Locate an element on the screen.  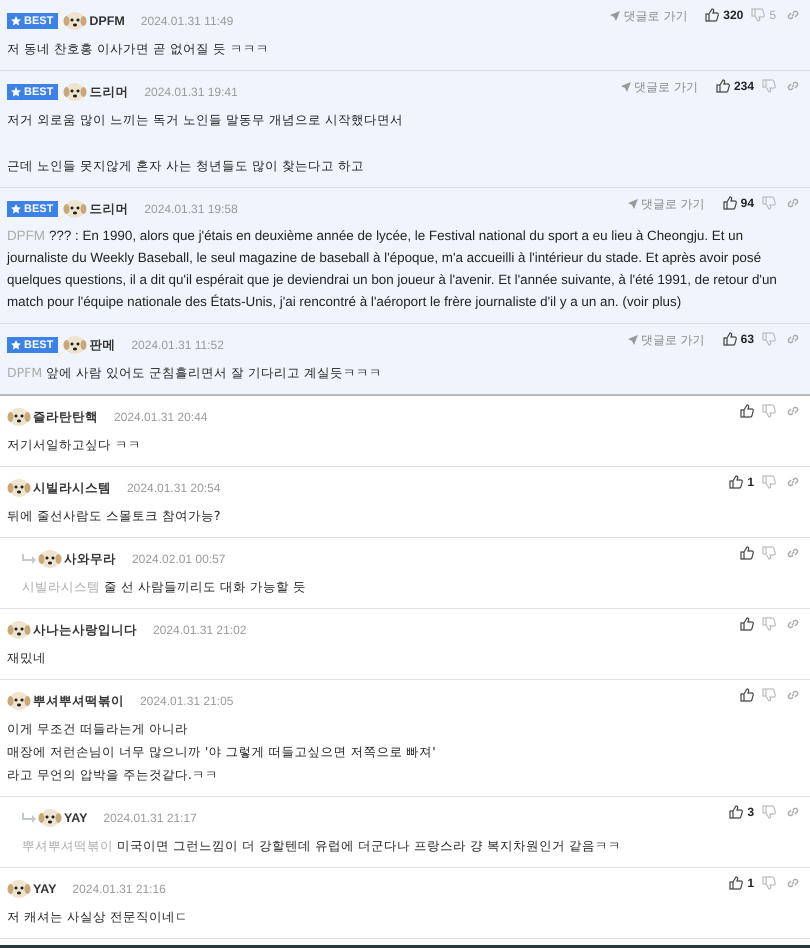
comment-text: 저 캐셔는 사실상 전문직이네ㄷ is located at coordinates (98, 917).